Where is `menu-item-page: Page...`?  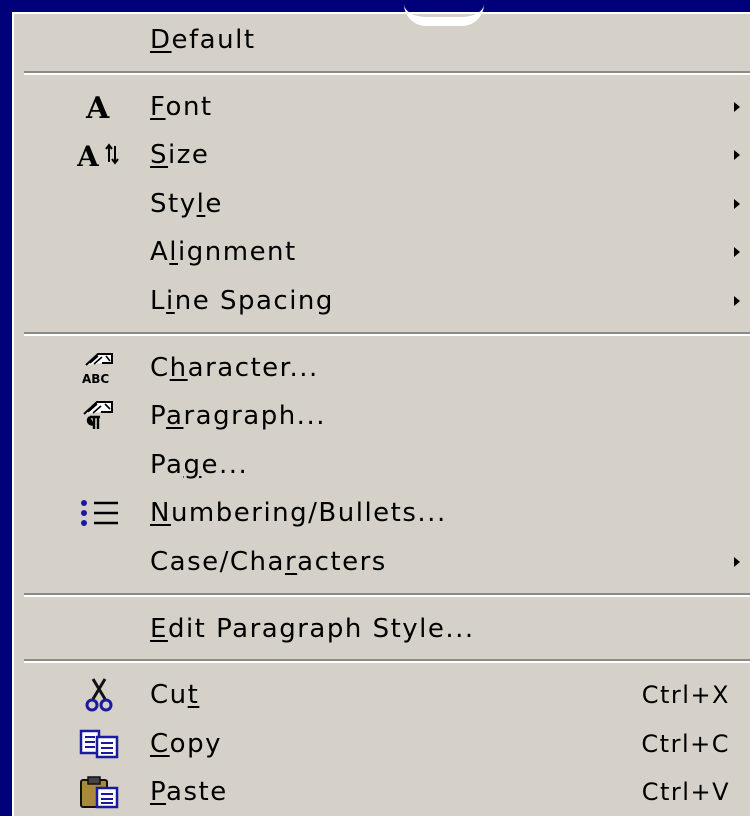
menu-item-page: Page... is located at coordinates (382, 465).